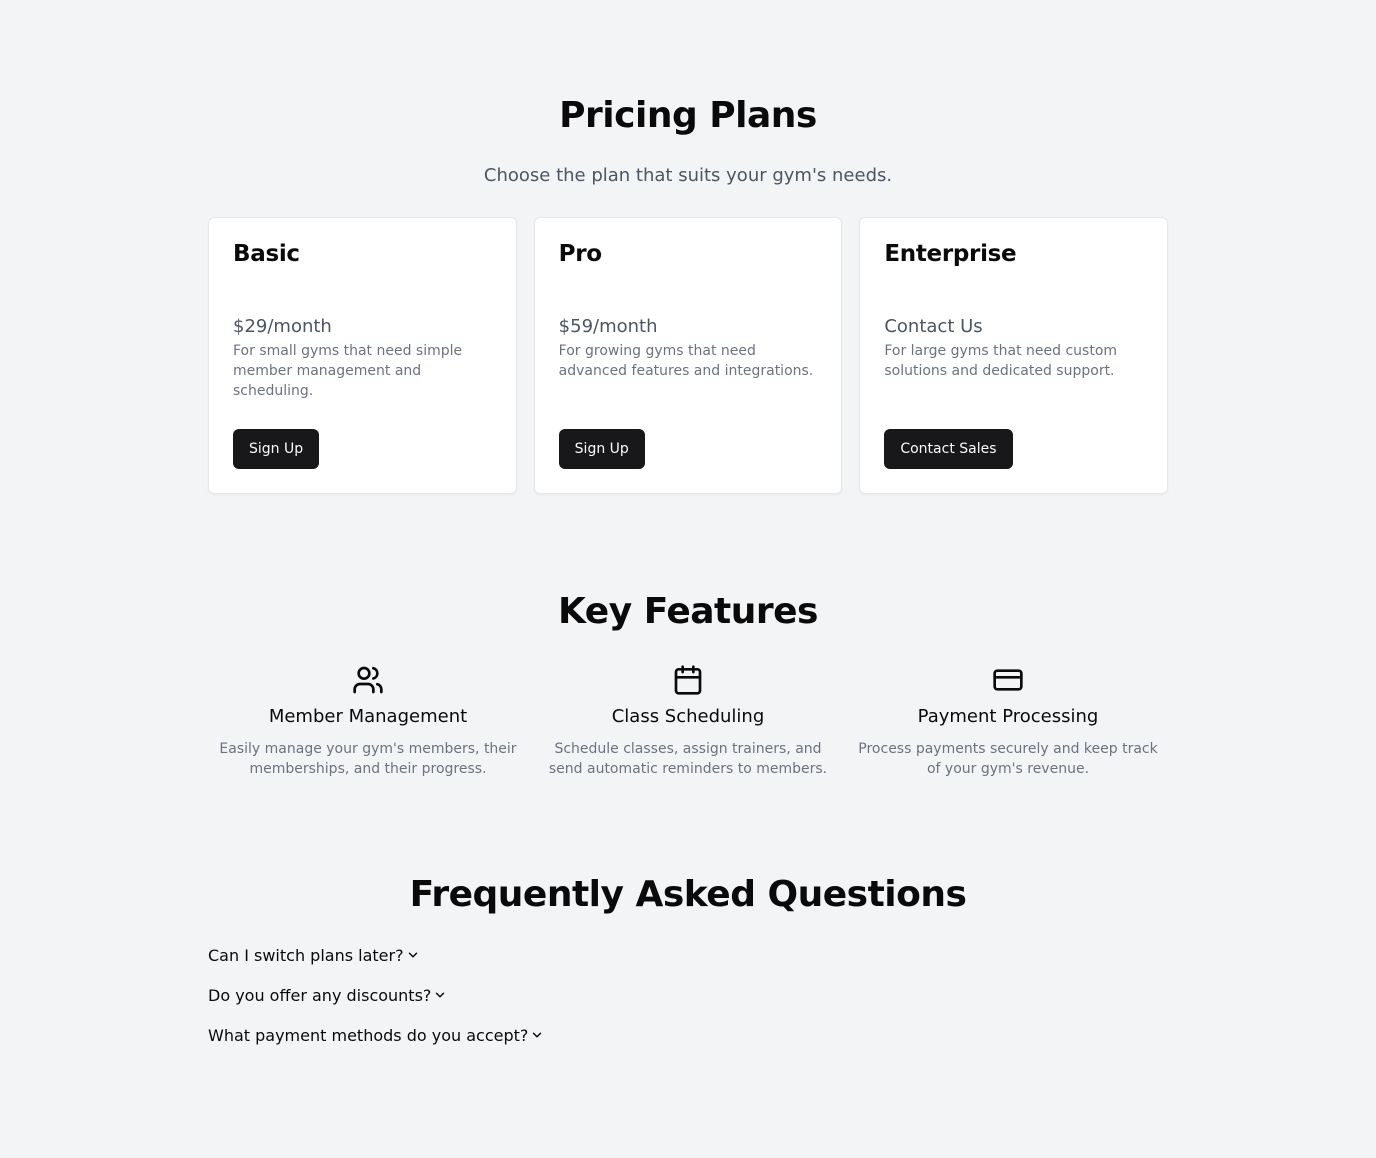  Describe the element at coordinates (688, 955) in the screenshot. I see `faq-item: Can I switch plans later?` at that location.